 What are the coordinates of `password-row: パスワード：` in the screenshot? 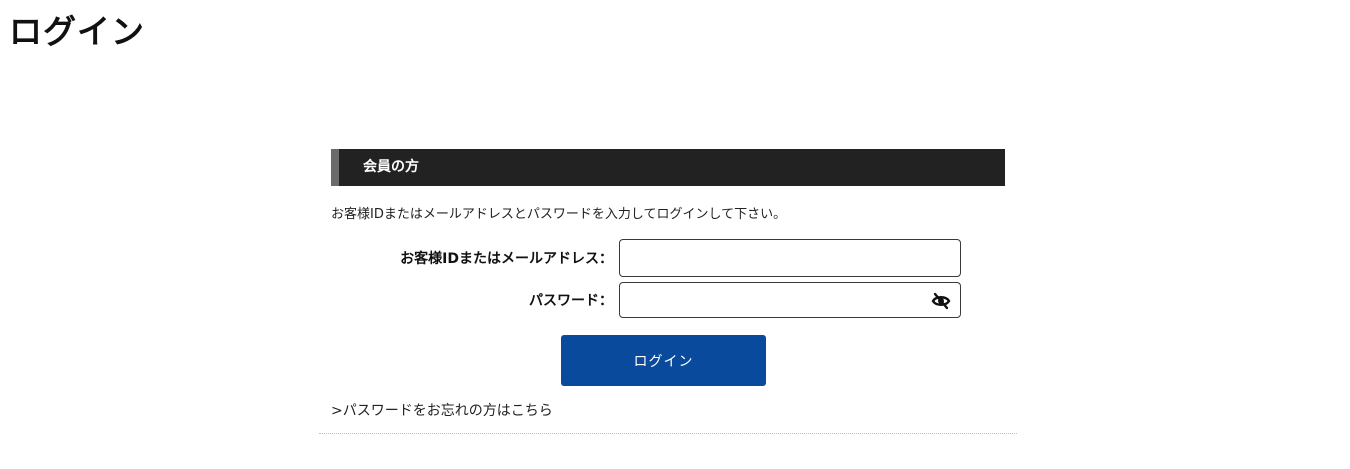 It's located at (668, 300).